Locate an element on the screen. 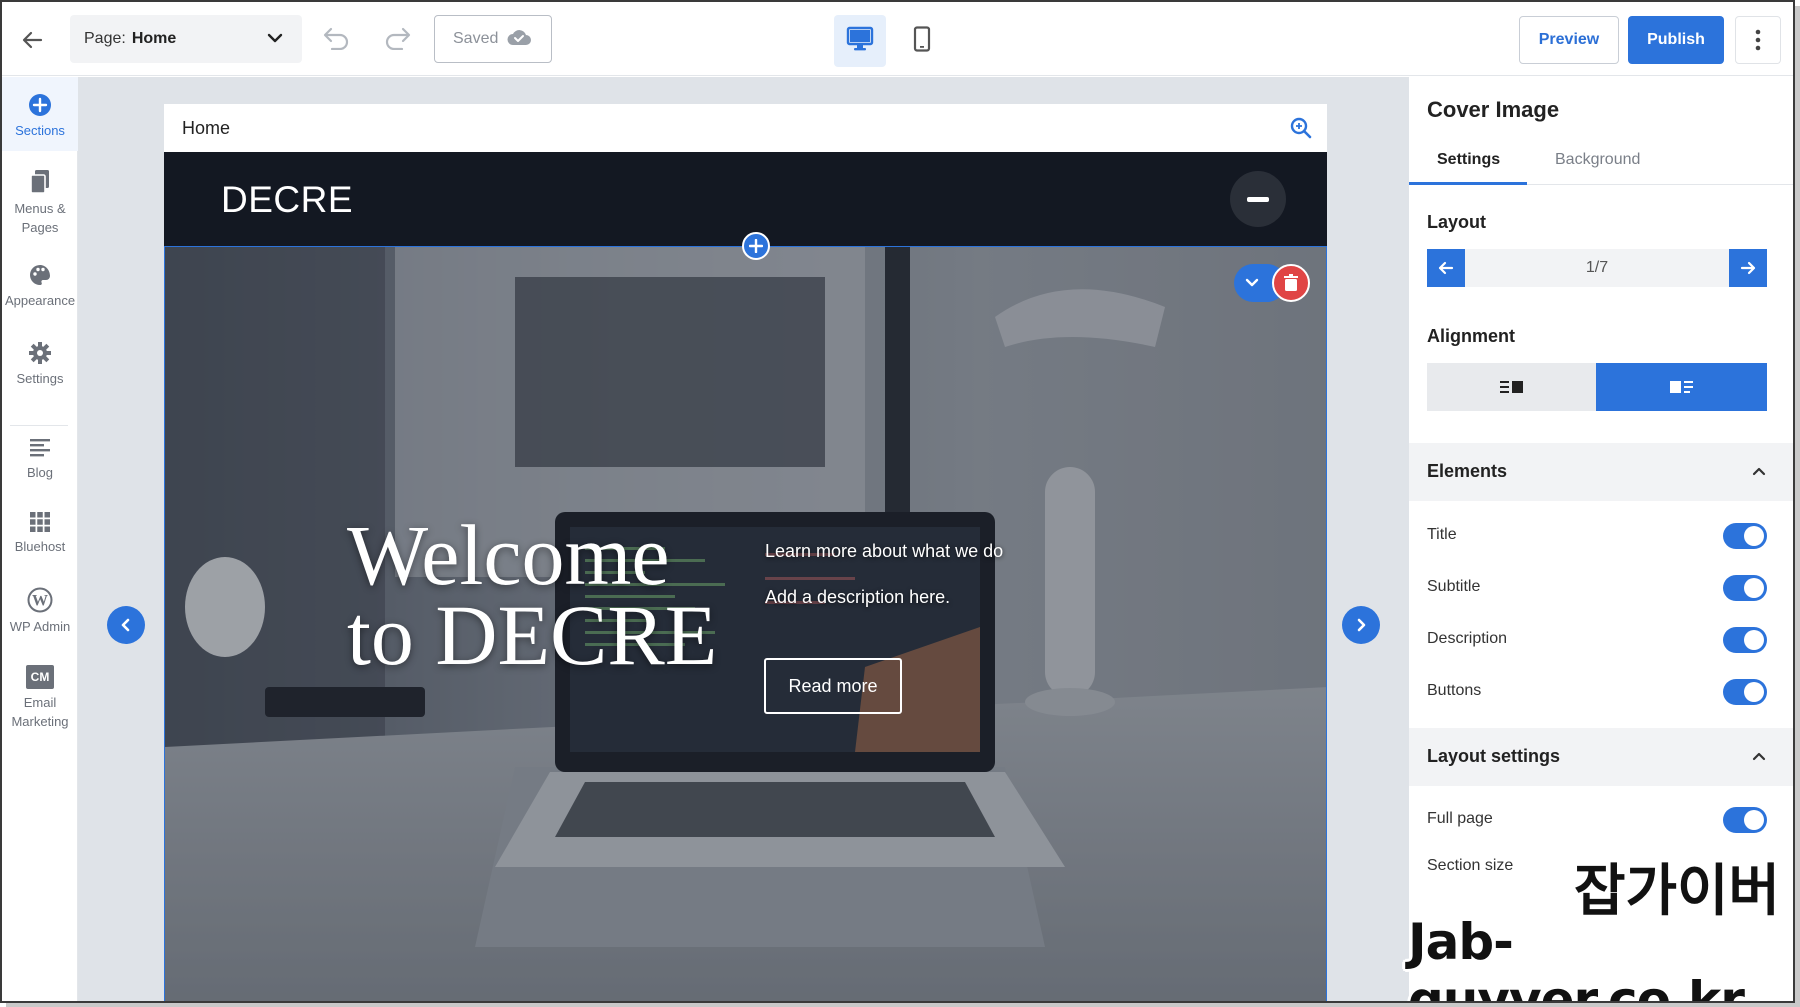 This screenshot has height=1007, width=1800. undo-icon is located at coordinates (336, 40).